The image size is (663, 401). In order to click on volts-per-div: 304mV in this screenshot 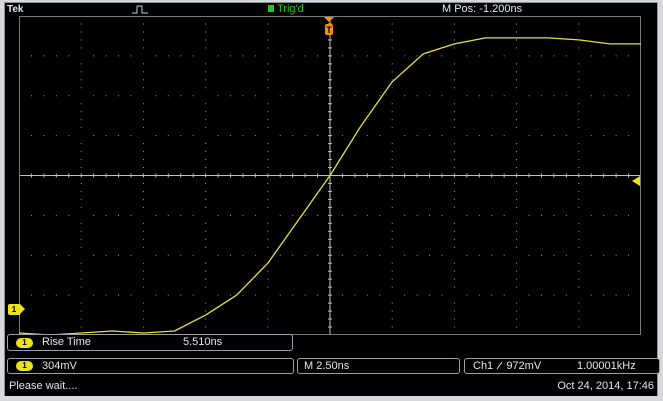, I will do `click(59, 366)`.